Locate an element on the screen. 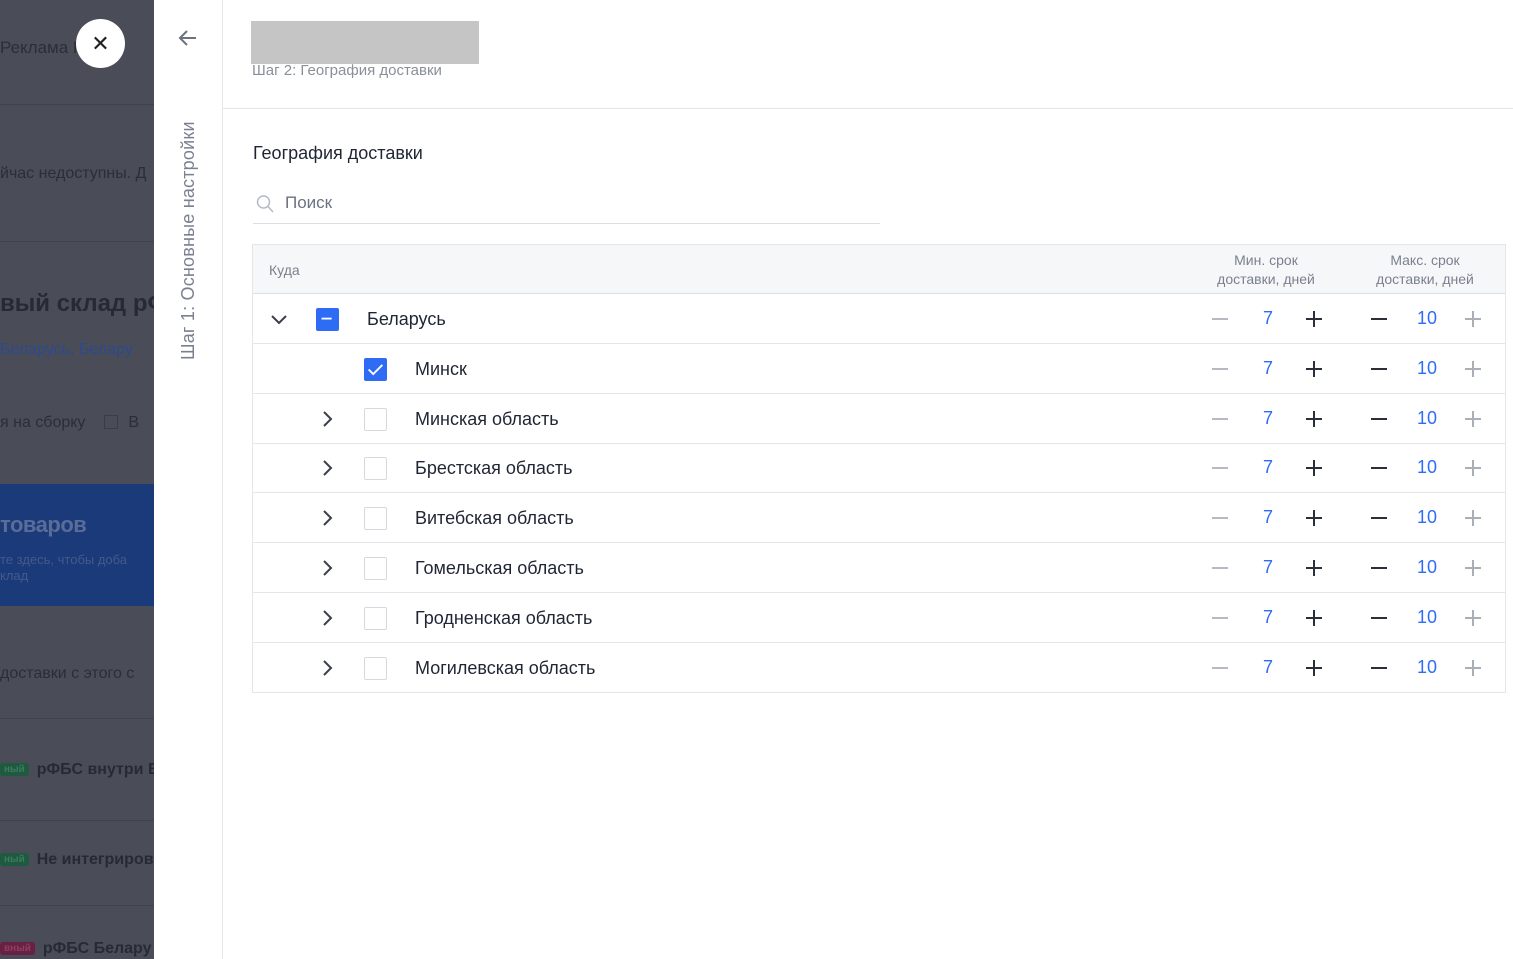 Image resolution: width=1513 pixels, height=959 pixels. background-warehouse-regions: Беларусь, Белару is located at coordinates (66, 349).